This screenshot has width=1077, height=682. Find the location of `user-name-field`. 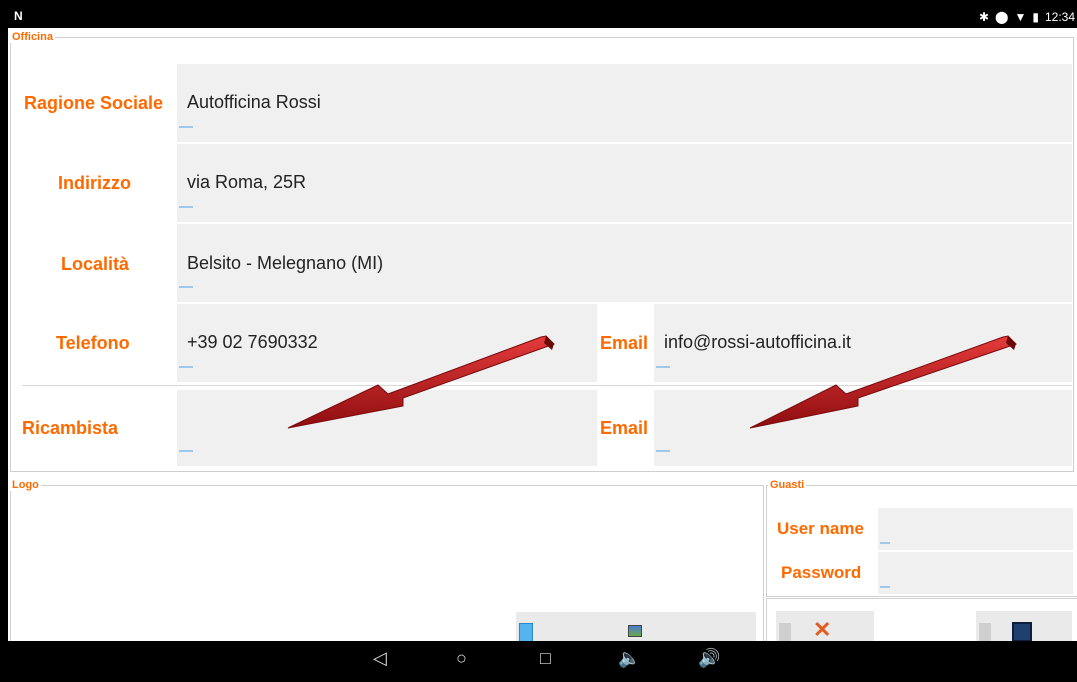

user-name-field is located at coordinates (975, 529).